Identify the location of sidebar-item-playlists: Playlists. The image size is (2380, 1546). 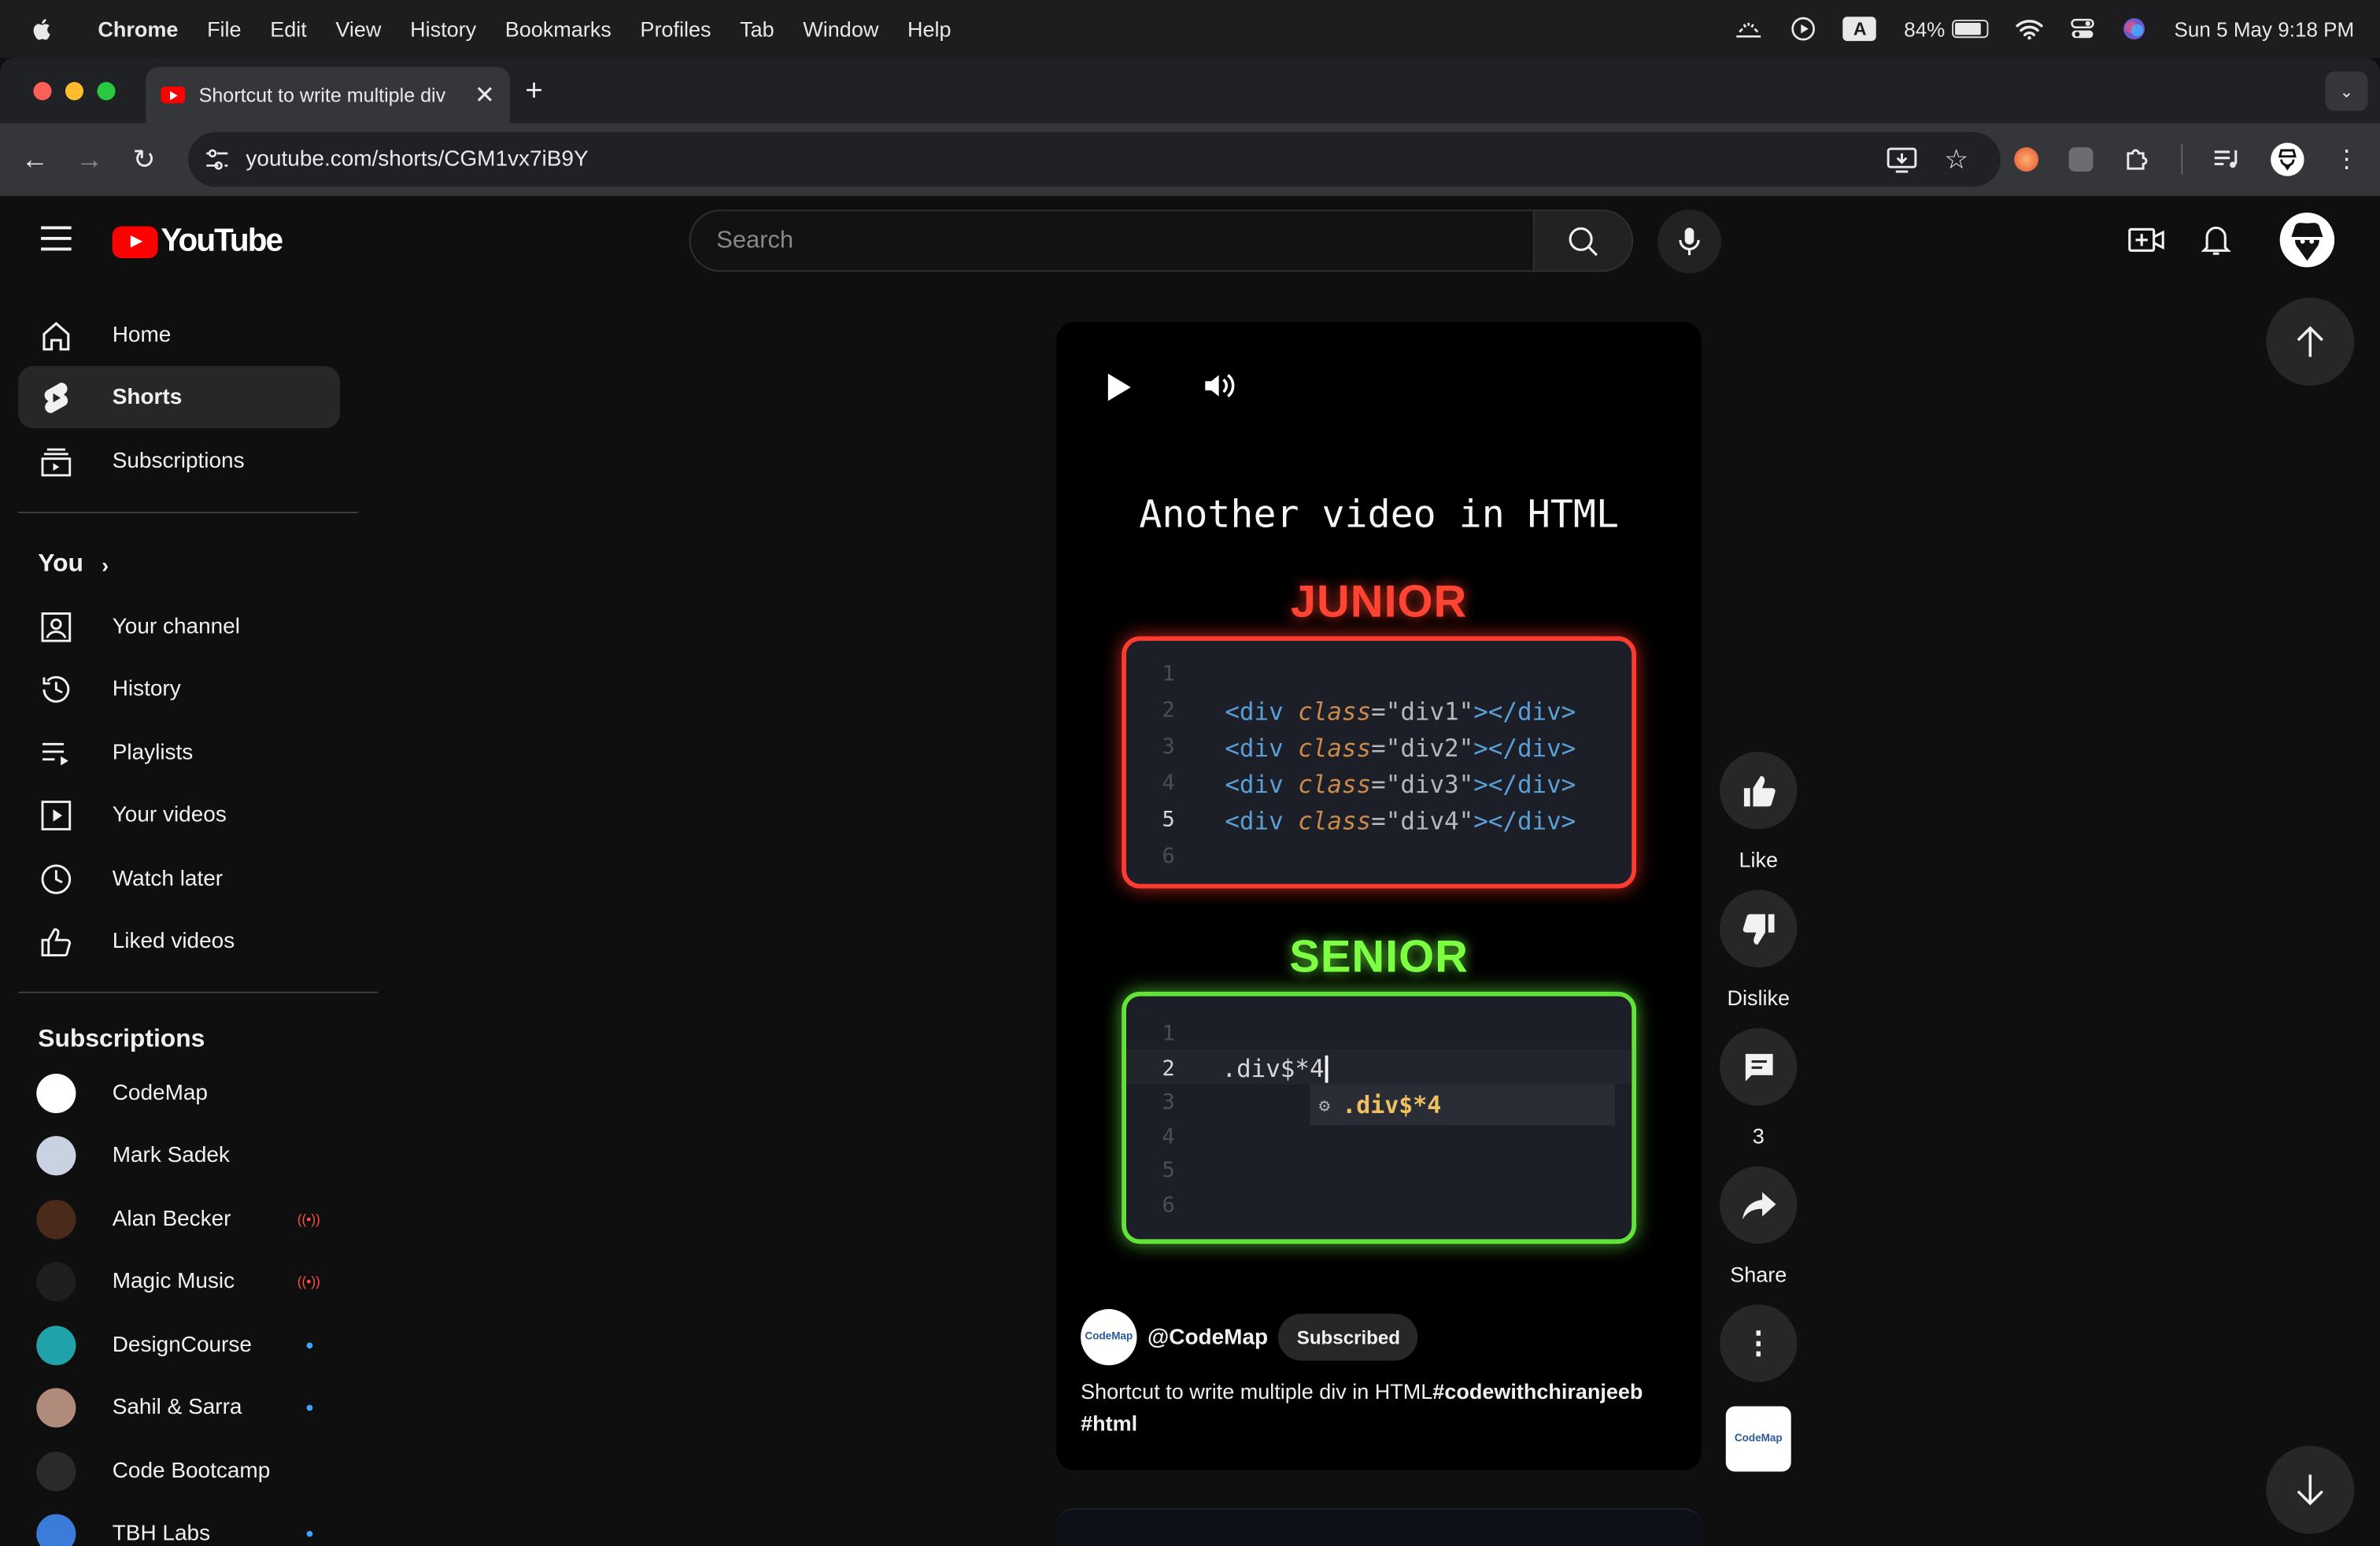
(179, 752).